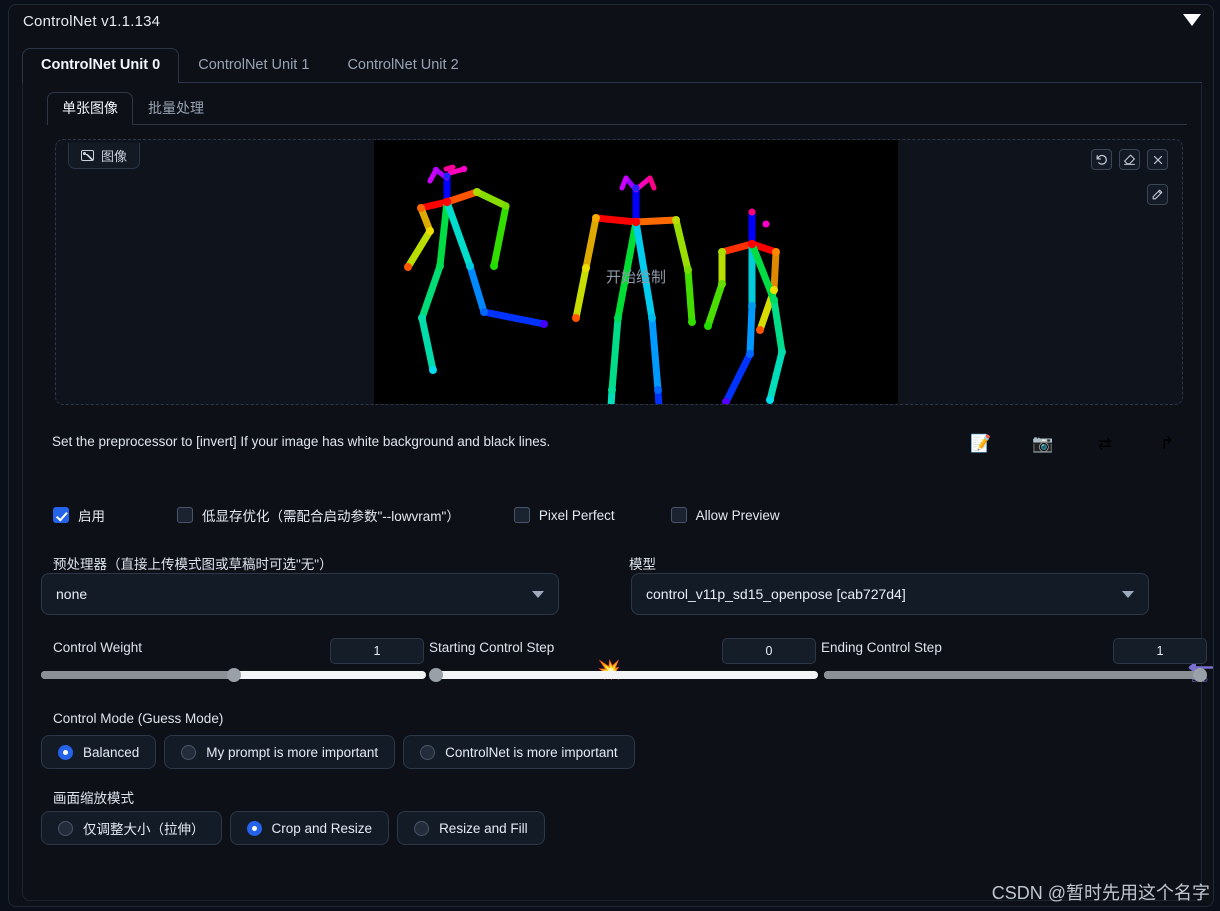 This screenshot has height=911, width=1220. I want to click on model-select: control_v11p_sd15_openpose [cab727d4], so click(890, 594).